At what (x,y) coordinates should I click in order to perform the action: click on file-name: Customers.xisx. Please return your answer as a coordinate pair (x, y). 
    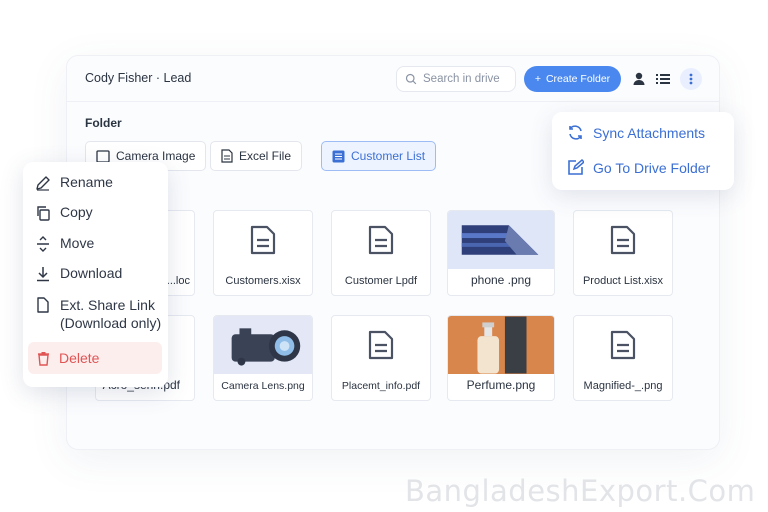
    Looking at the image, I should click on (263, 281).